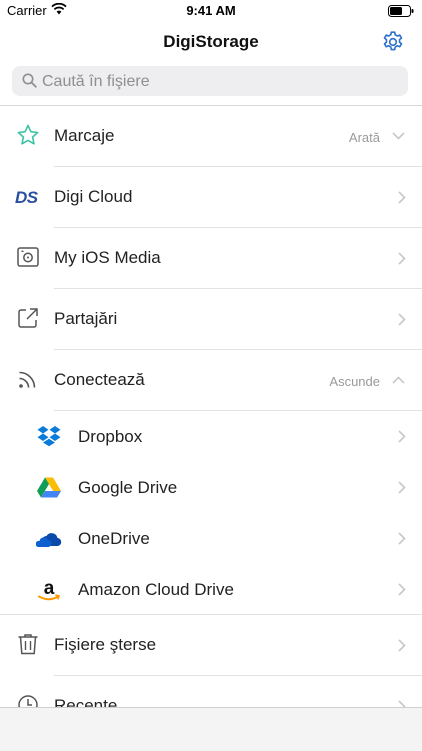  What do you see at coordinates (28, 257) in the screenshot?
I see `photo-library-icon` at bounding box center [28, 257].